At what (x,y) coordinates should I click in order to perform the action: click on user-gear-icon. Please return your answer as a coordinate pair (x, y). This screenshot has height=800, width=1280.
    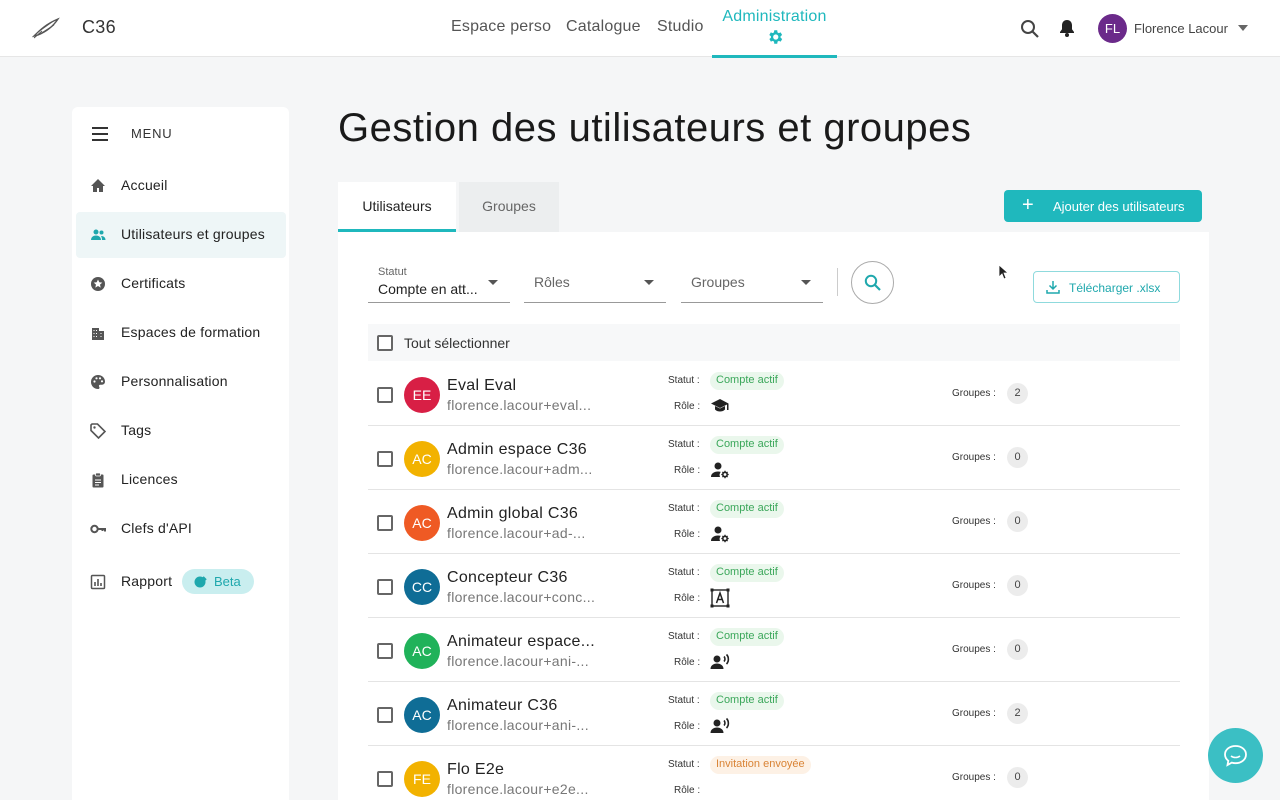
    Looking at the image, I should click on (720, 470).